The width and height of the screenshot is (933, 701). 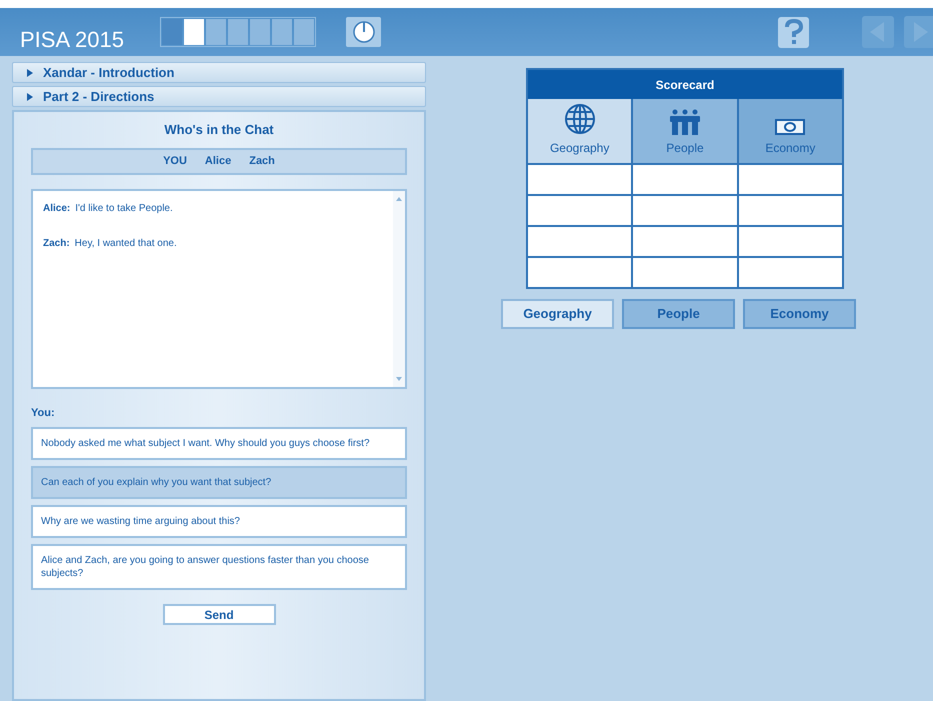 What do you see at coordinates (399, 288) in the screenshot?
I see `scrollbar` at bounding box center [399, 288].